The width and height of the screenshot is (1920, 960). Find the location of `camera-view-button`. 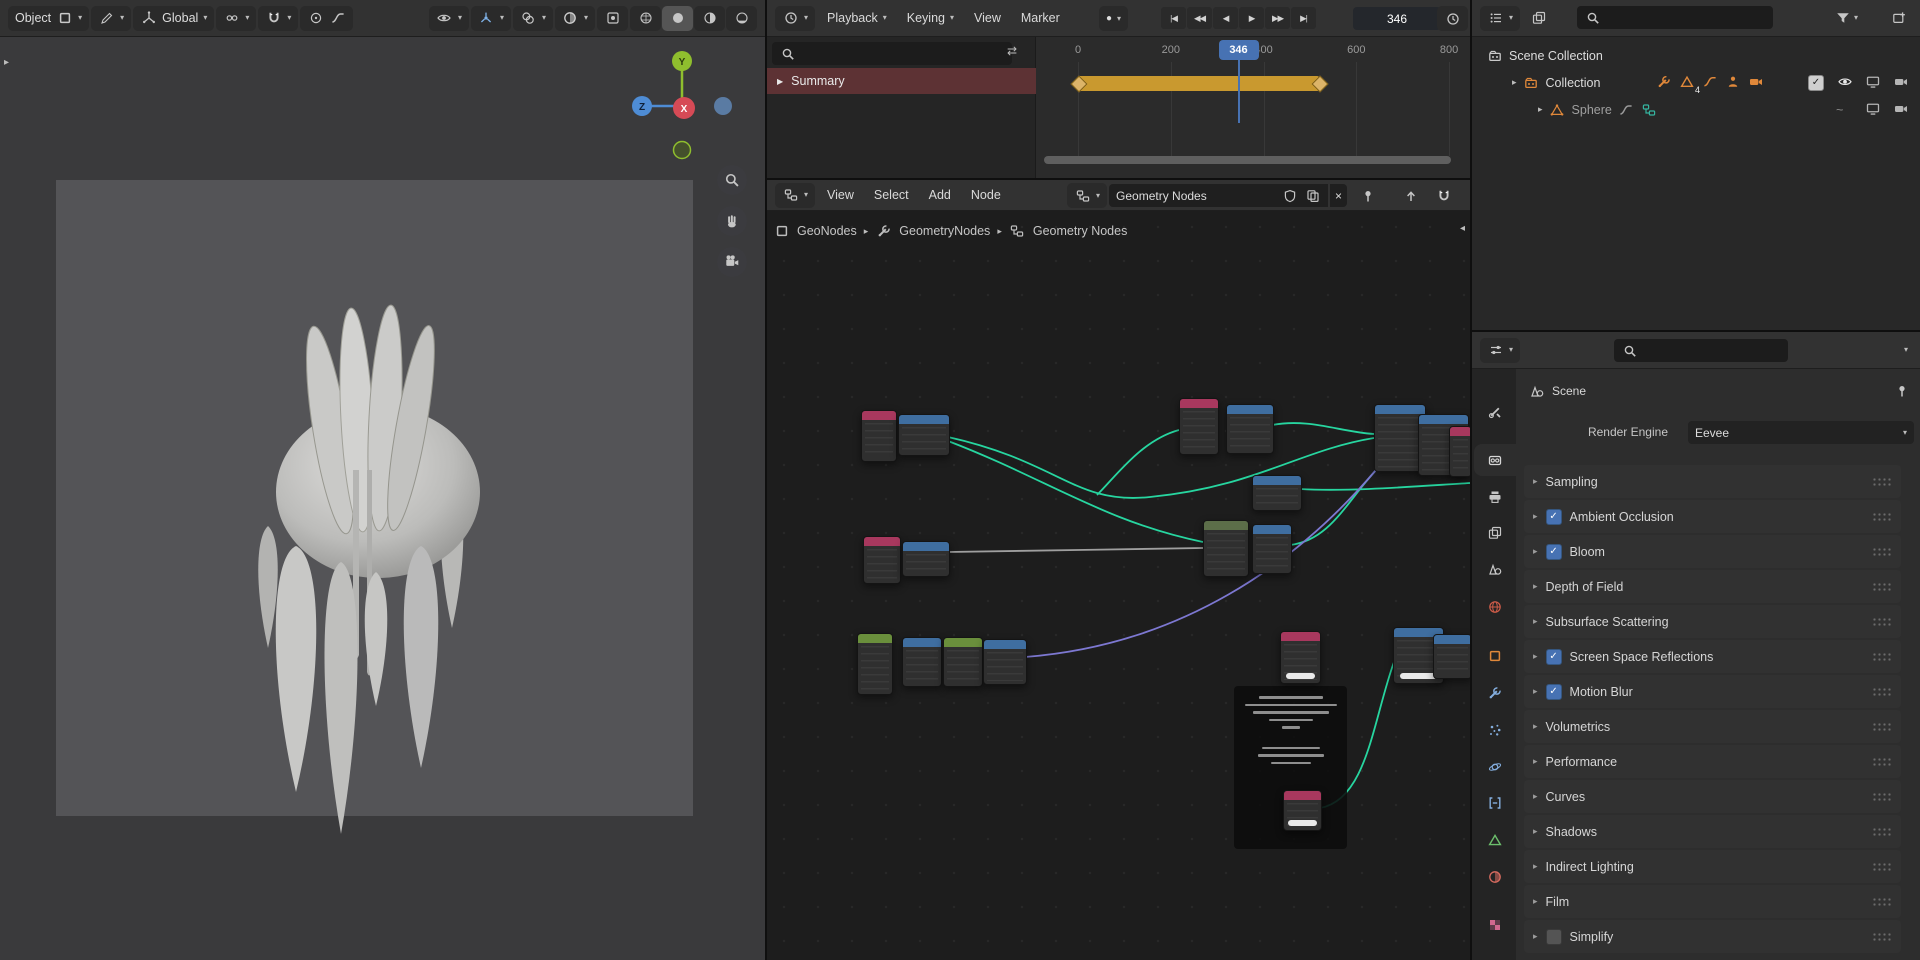

camera-view-button is located at coordinates (732, 262).